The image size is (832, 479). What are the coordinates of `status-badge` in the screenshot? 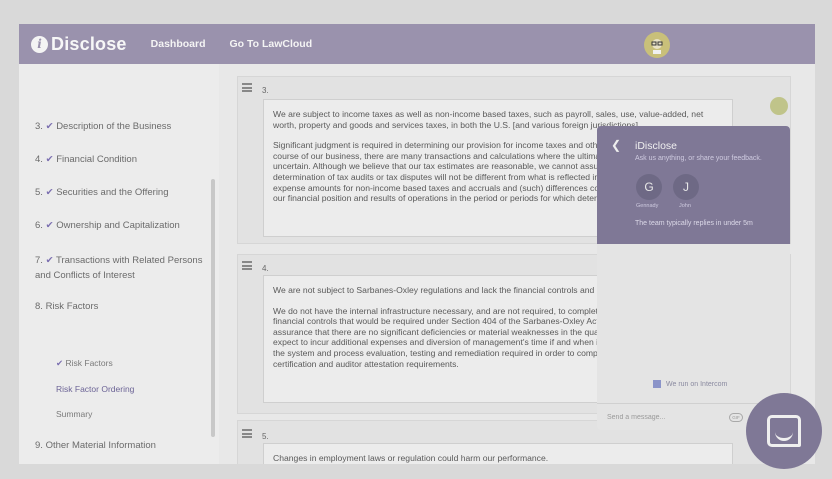 It's located at (779, 106).